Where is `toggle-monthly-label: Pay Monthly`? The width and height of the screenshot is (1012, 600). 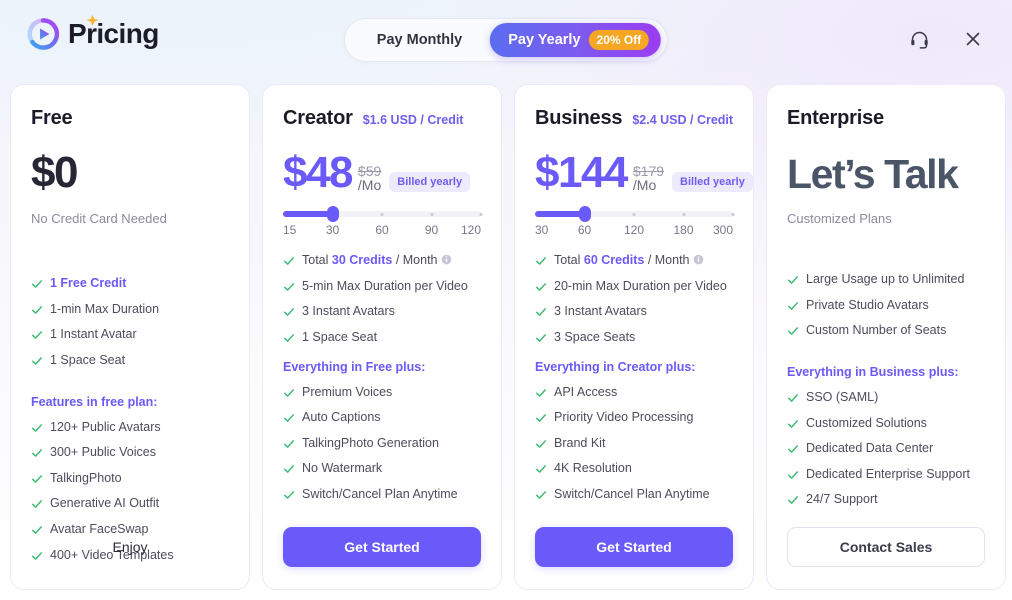 toggle-monthly-label: Pay Monthly is located at coordinates (419, 40).